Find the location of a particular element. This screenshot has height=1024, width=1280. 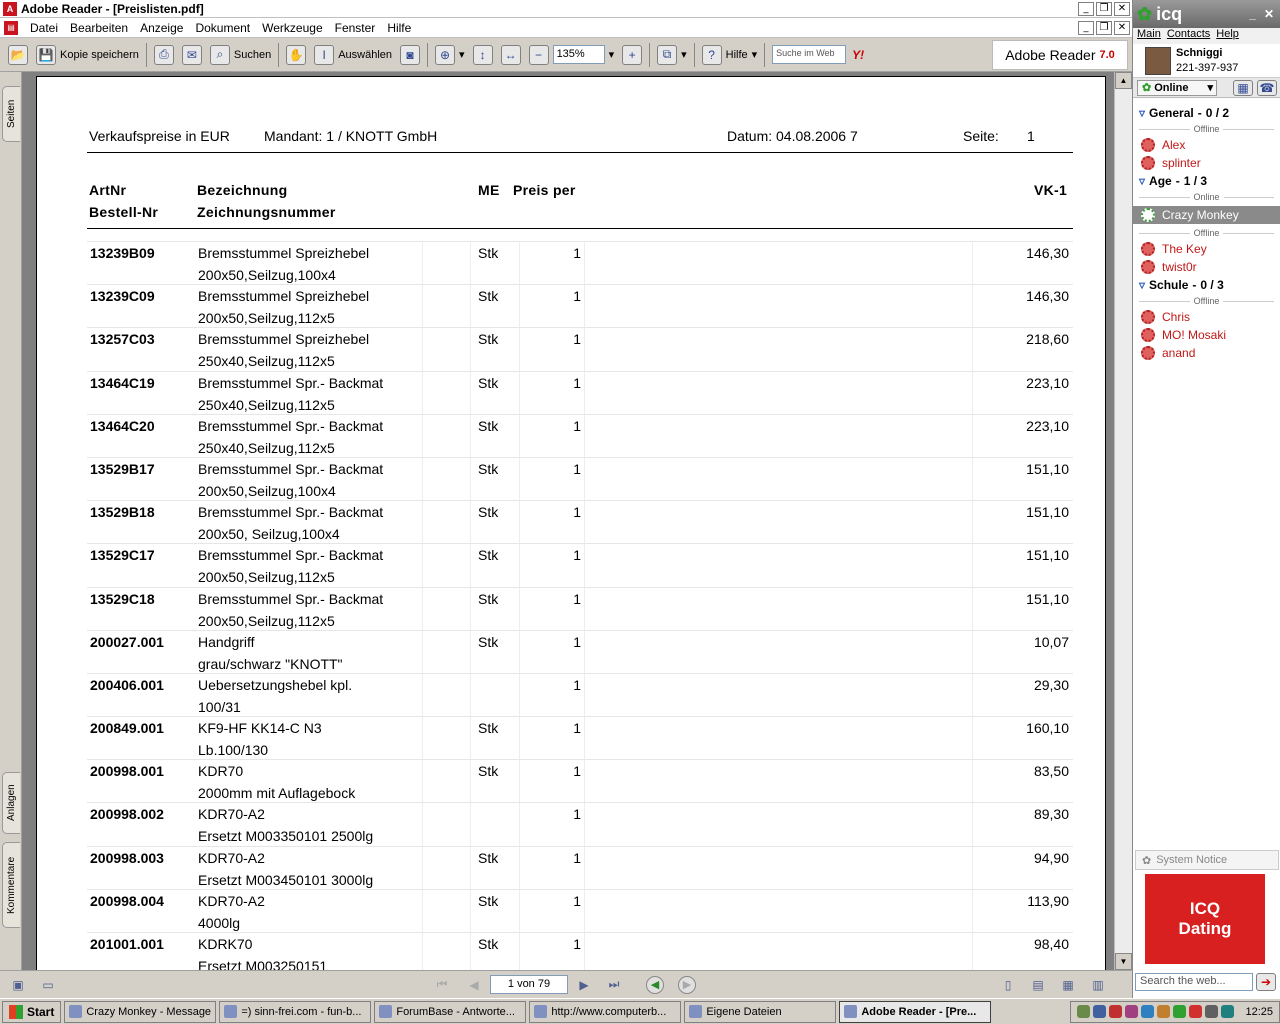

doc-restore-button: ❐ is located at coordinates (1104, 27).